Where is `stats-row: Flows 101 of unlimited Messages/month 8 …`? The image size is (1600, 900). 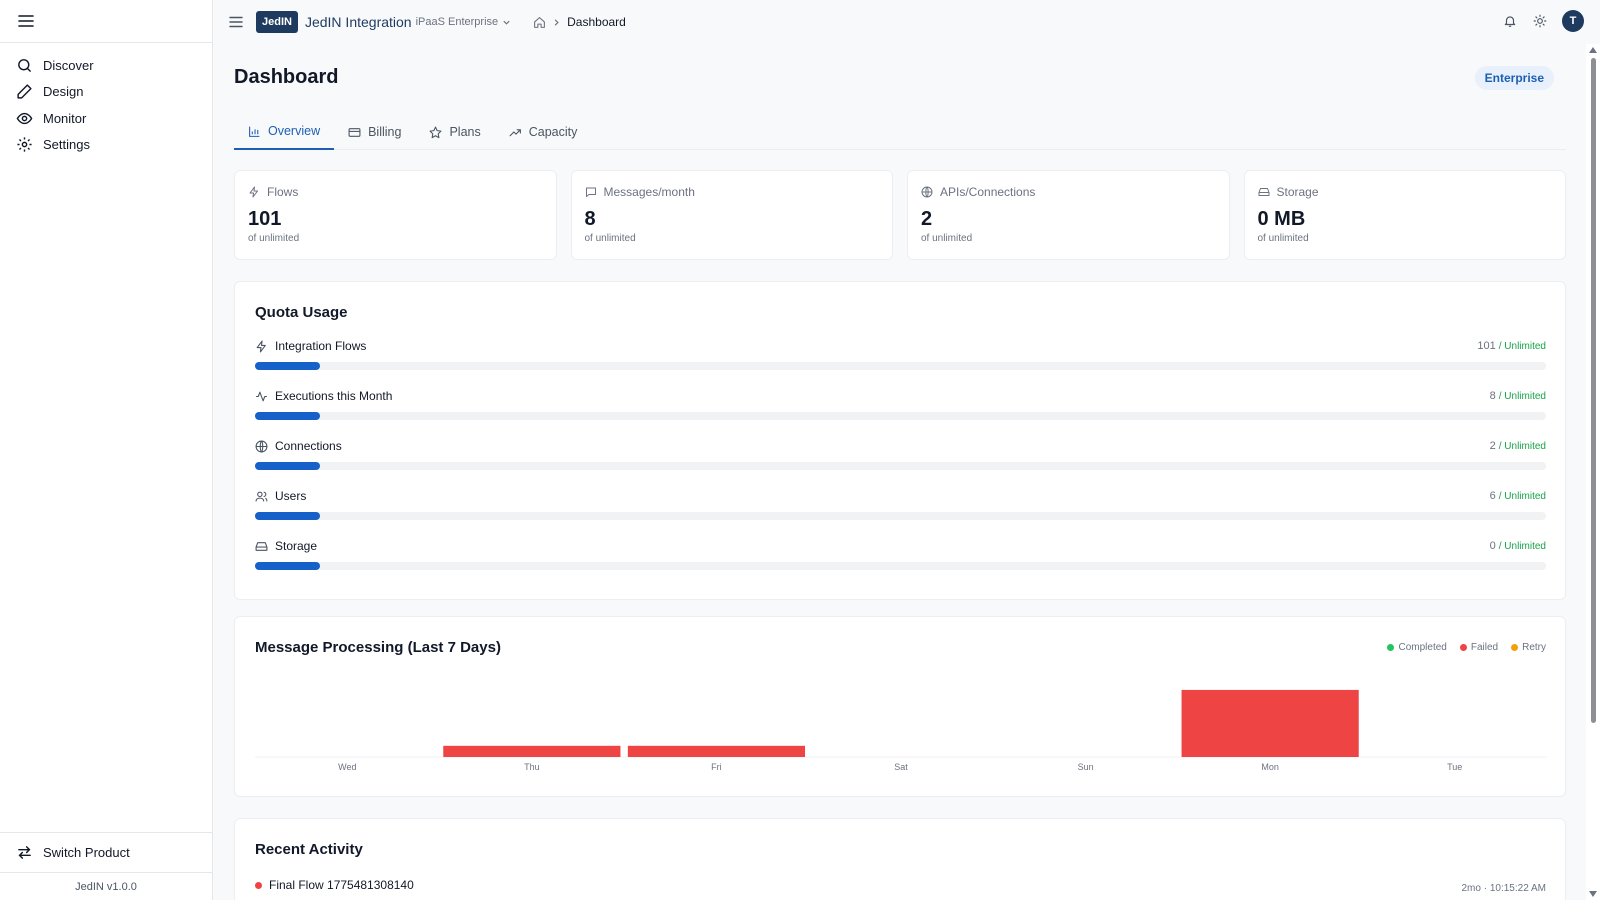
stats-row: Flows 101 of unlimited Messages/month 8 … is located at coordinates (900, 215).